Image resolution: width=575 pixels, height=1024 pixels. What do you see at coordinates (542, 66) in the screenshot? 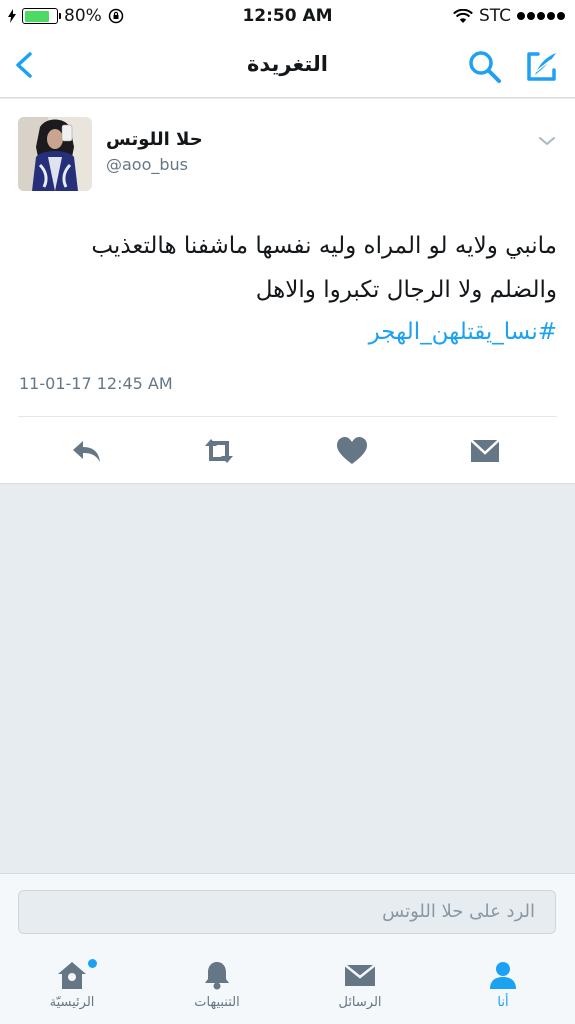
I see `compose-tweet-icon` at bounding box center [542, 66].